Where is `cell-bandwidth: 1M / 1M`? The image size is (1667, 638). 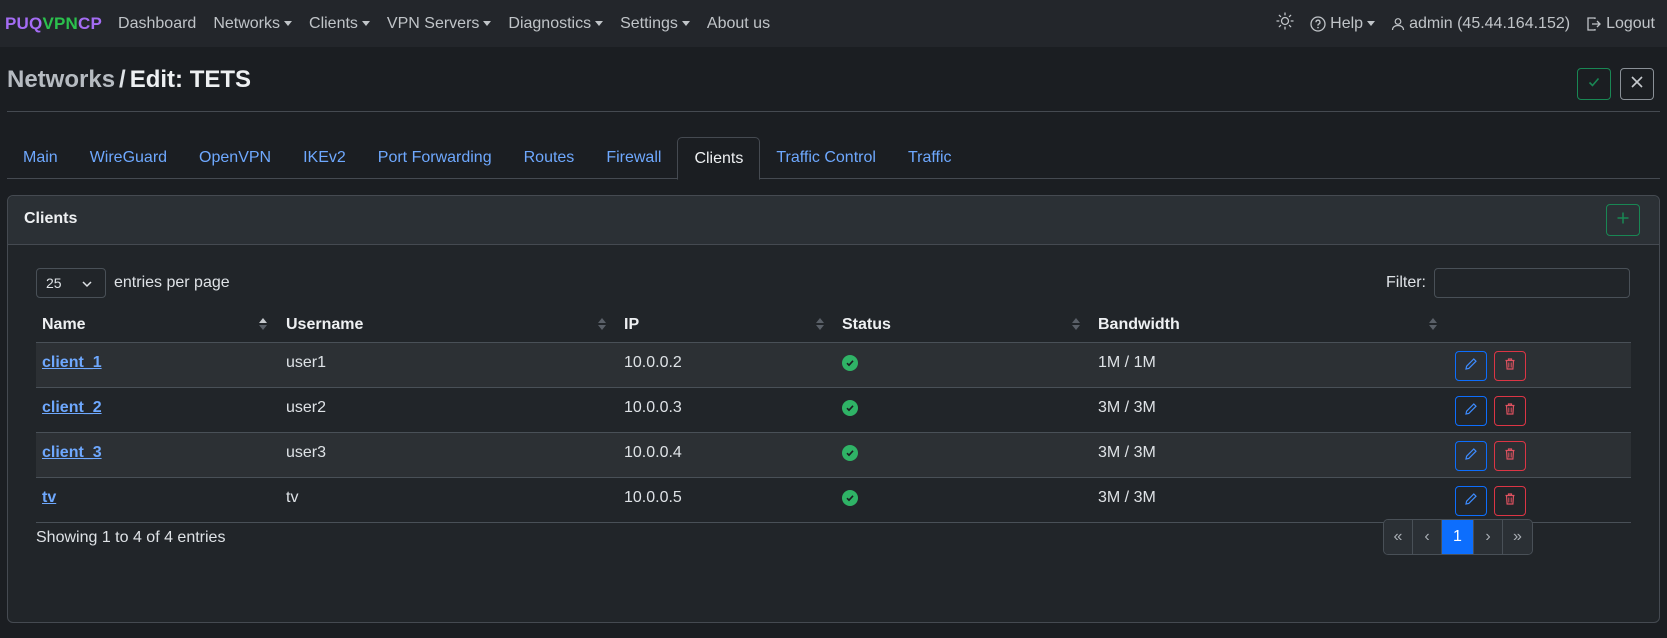 cell-bandwidth: 1M / 1M is located at coordinates (1127, 362).